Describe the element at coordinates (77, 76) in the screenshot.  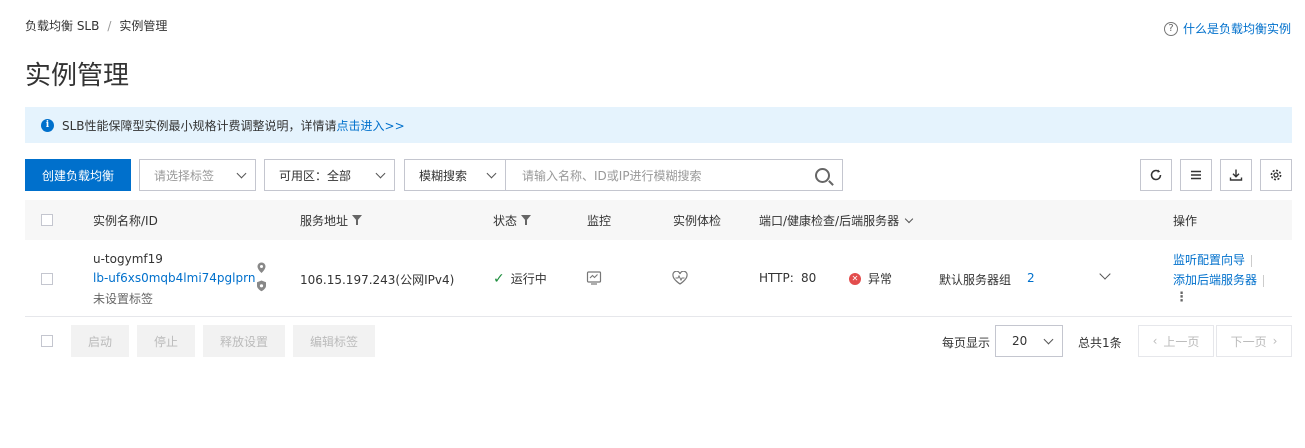
I see `page-title: 实例管理` at that location.